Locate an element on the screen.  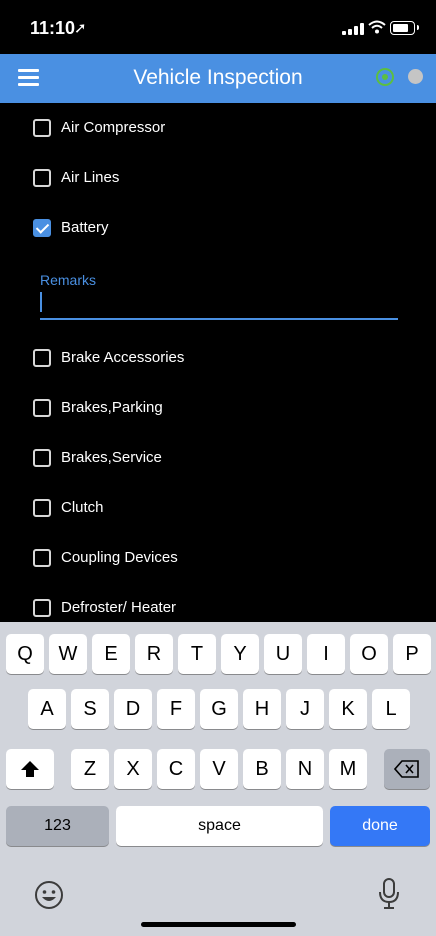
checklist-item: Battery is located at coordinates (218, 228).